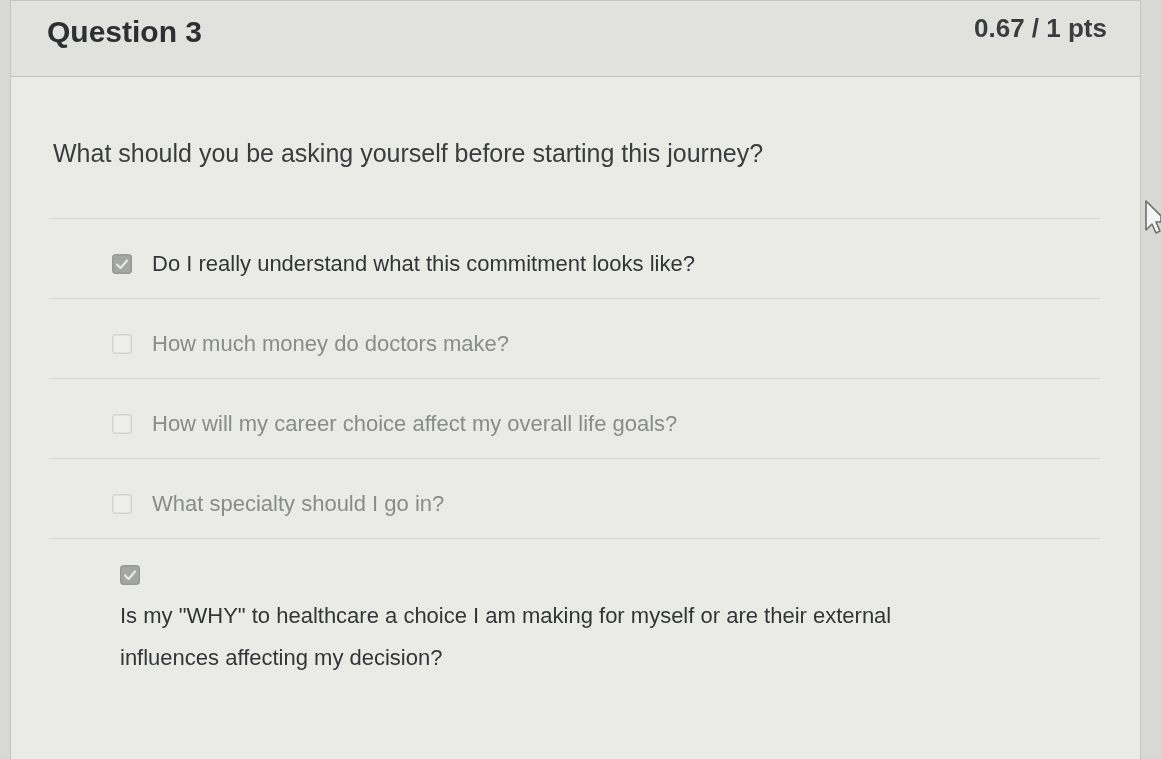 This screenshot has height=759, width=1161. What do you see at coordinates (1040, 28) in the screenshot?
I see `score-text: 0.67 / 1 pts` at bounding box center [1040, 28].